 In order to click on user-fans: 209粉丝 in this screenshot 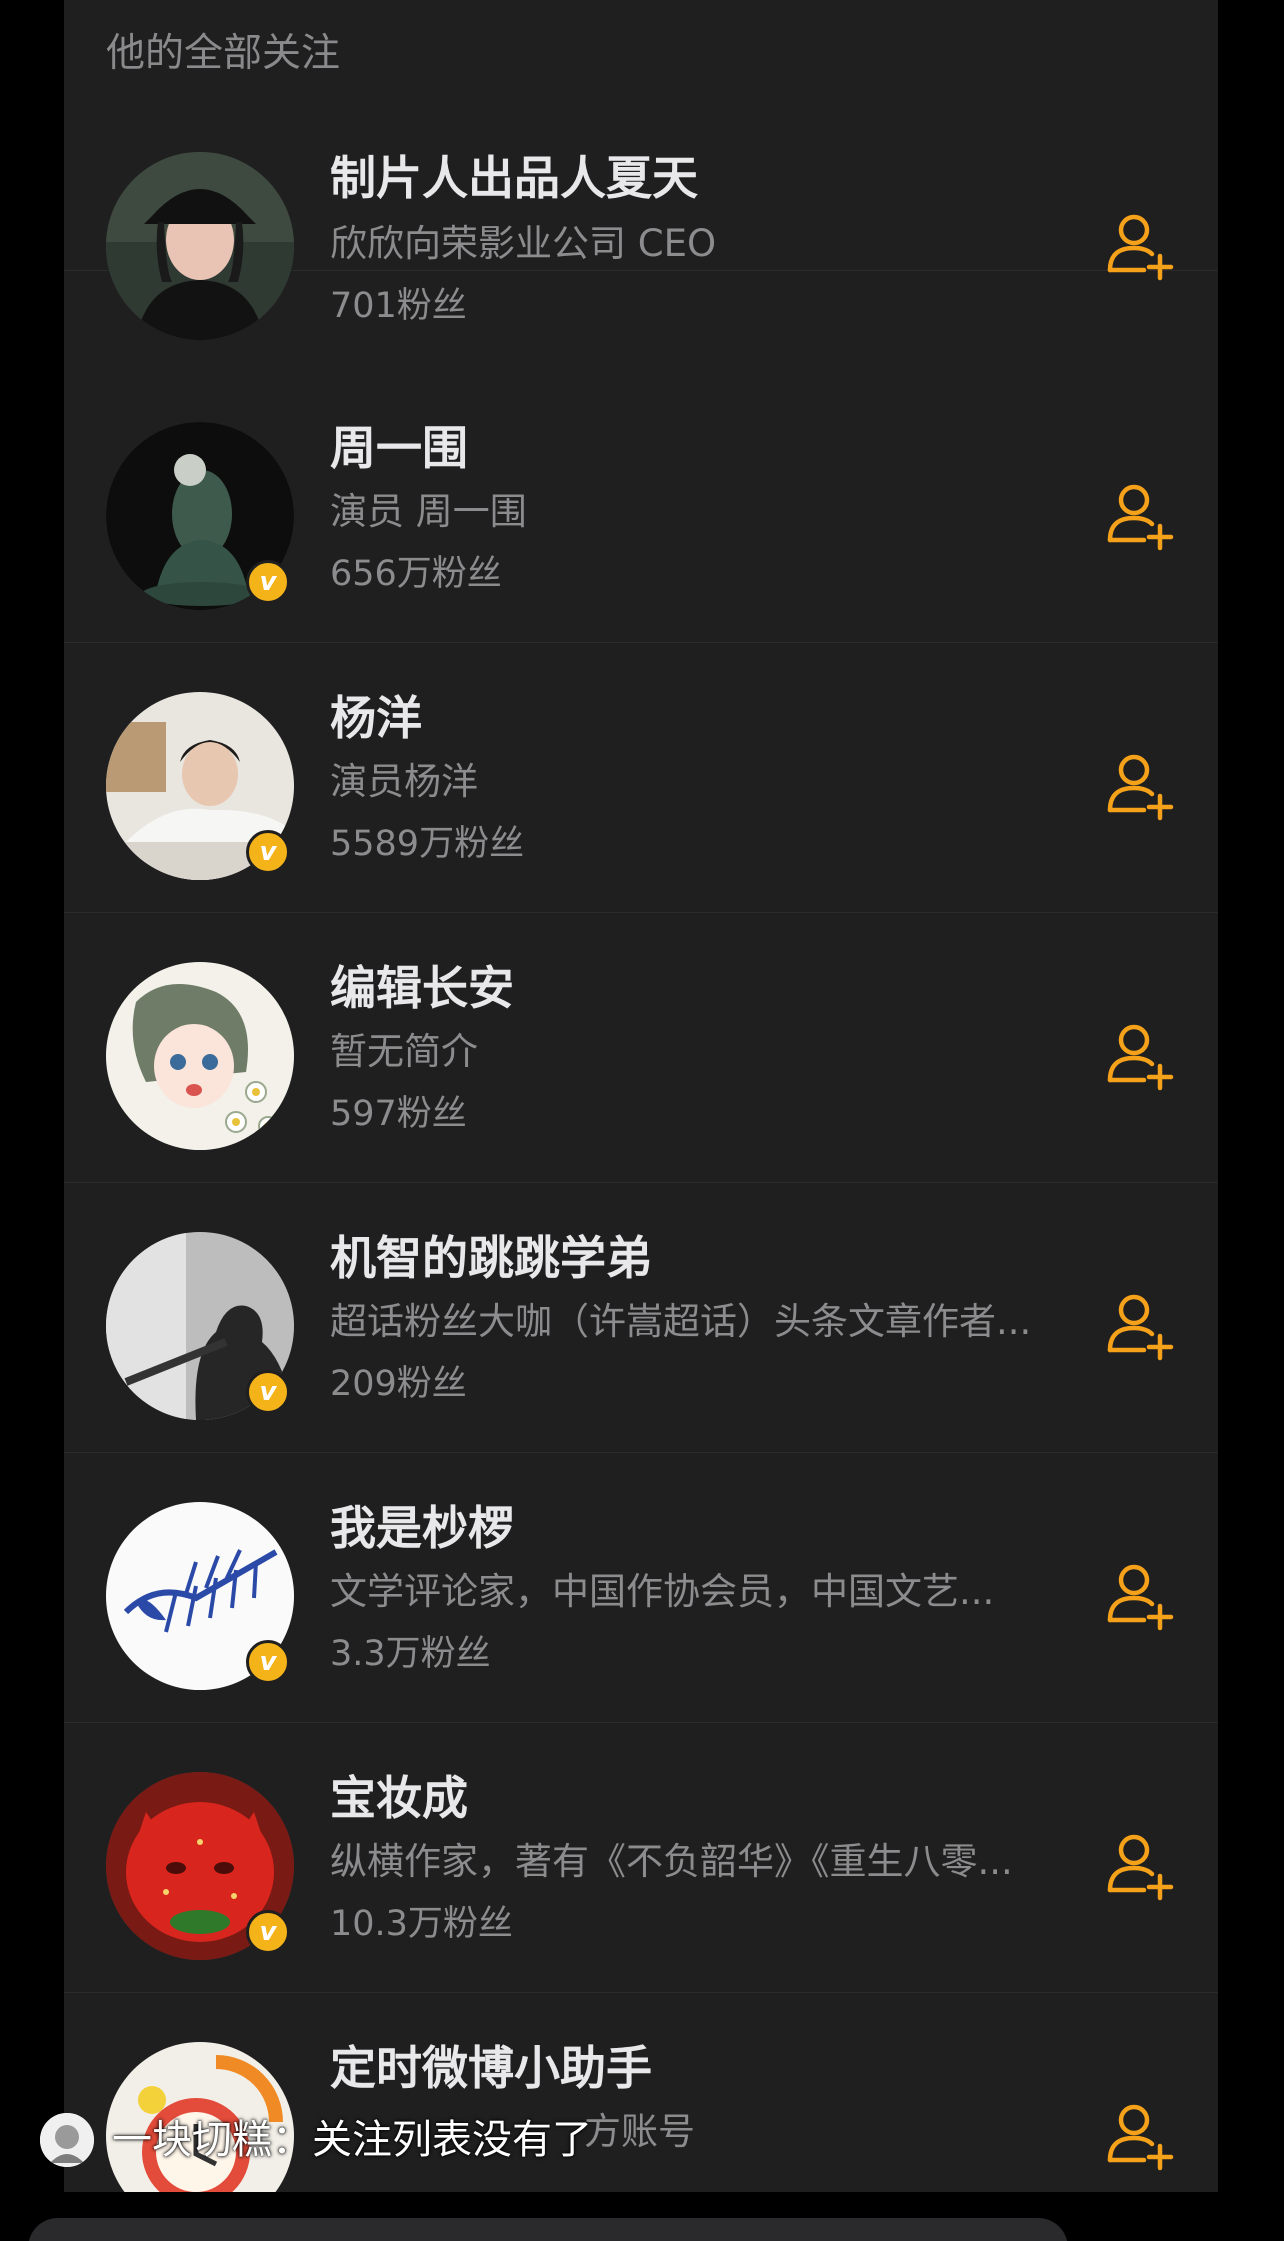, I will do `click(398, 1384)`.